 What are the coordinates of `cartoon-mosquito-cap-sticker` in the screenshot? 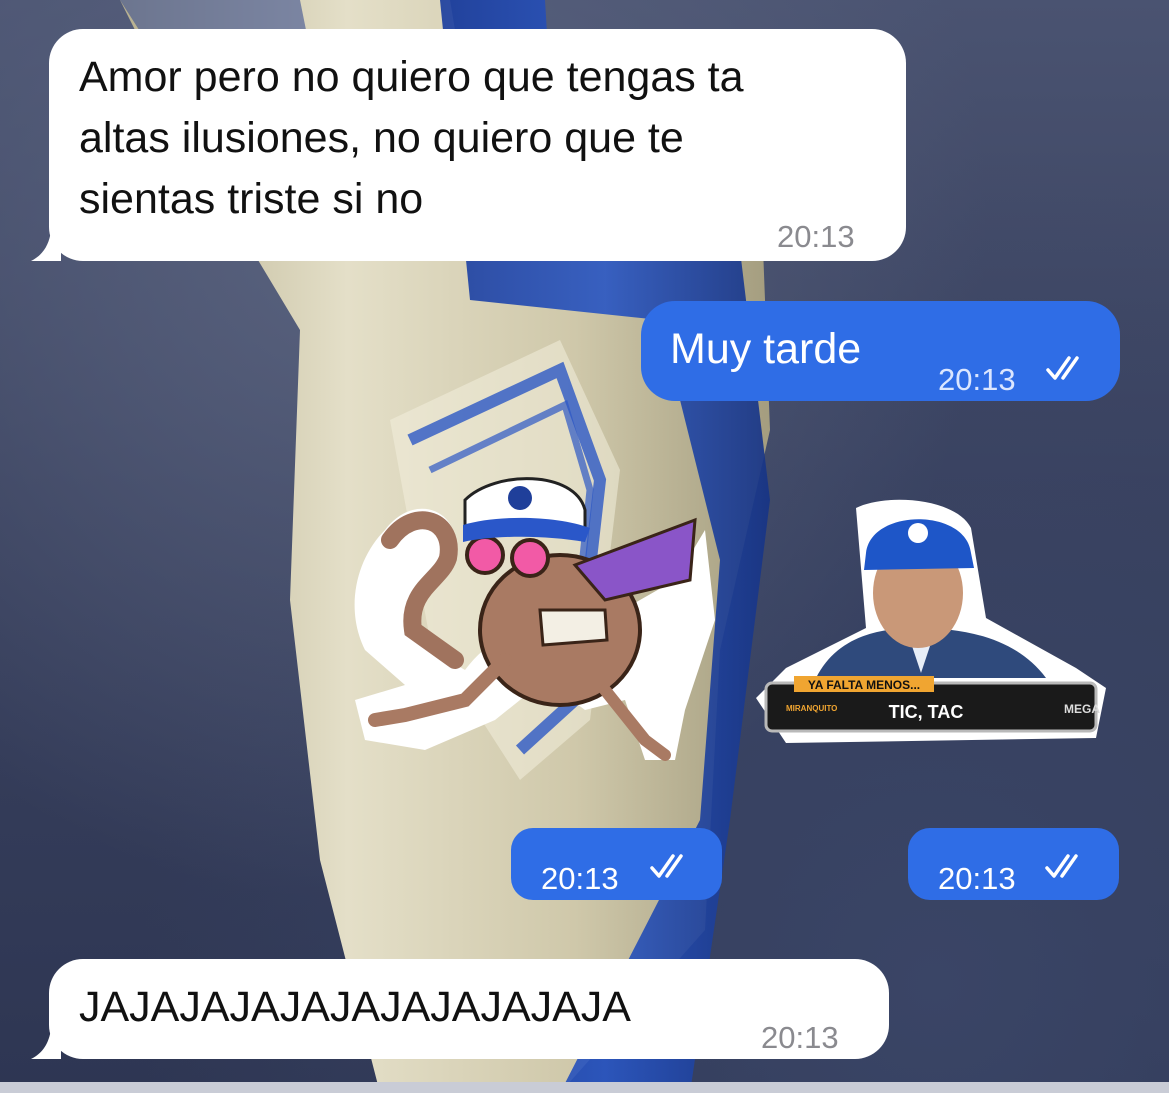 It's located at (530, 620).